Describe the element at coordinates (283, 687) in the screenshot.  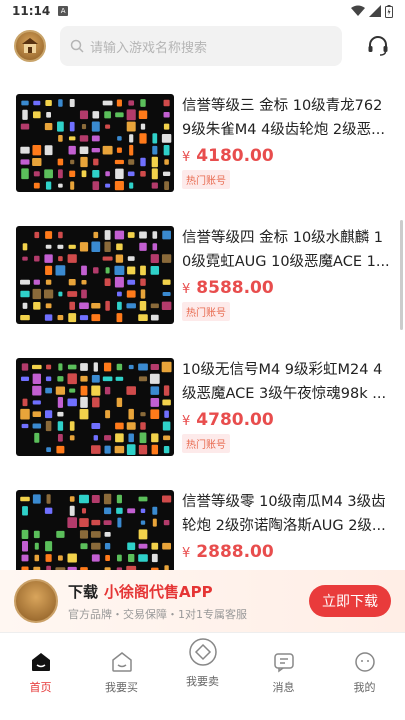
I see `tab-label: 消息` at that location.